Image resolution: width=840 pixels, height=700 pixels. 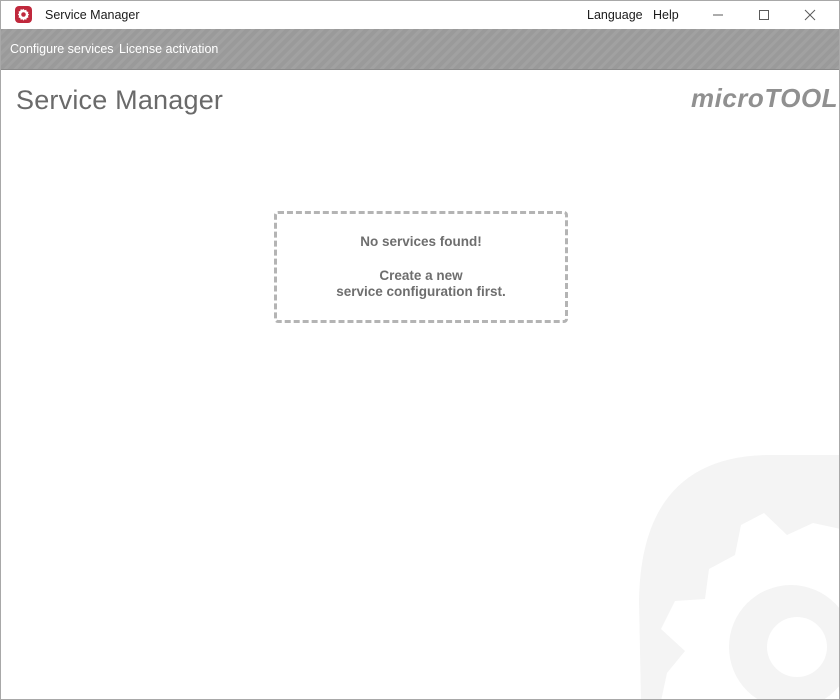 I want to click on logo-tool-text: TOOL, so click(x=801, y=98).